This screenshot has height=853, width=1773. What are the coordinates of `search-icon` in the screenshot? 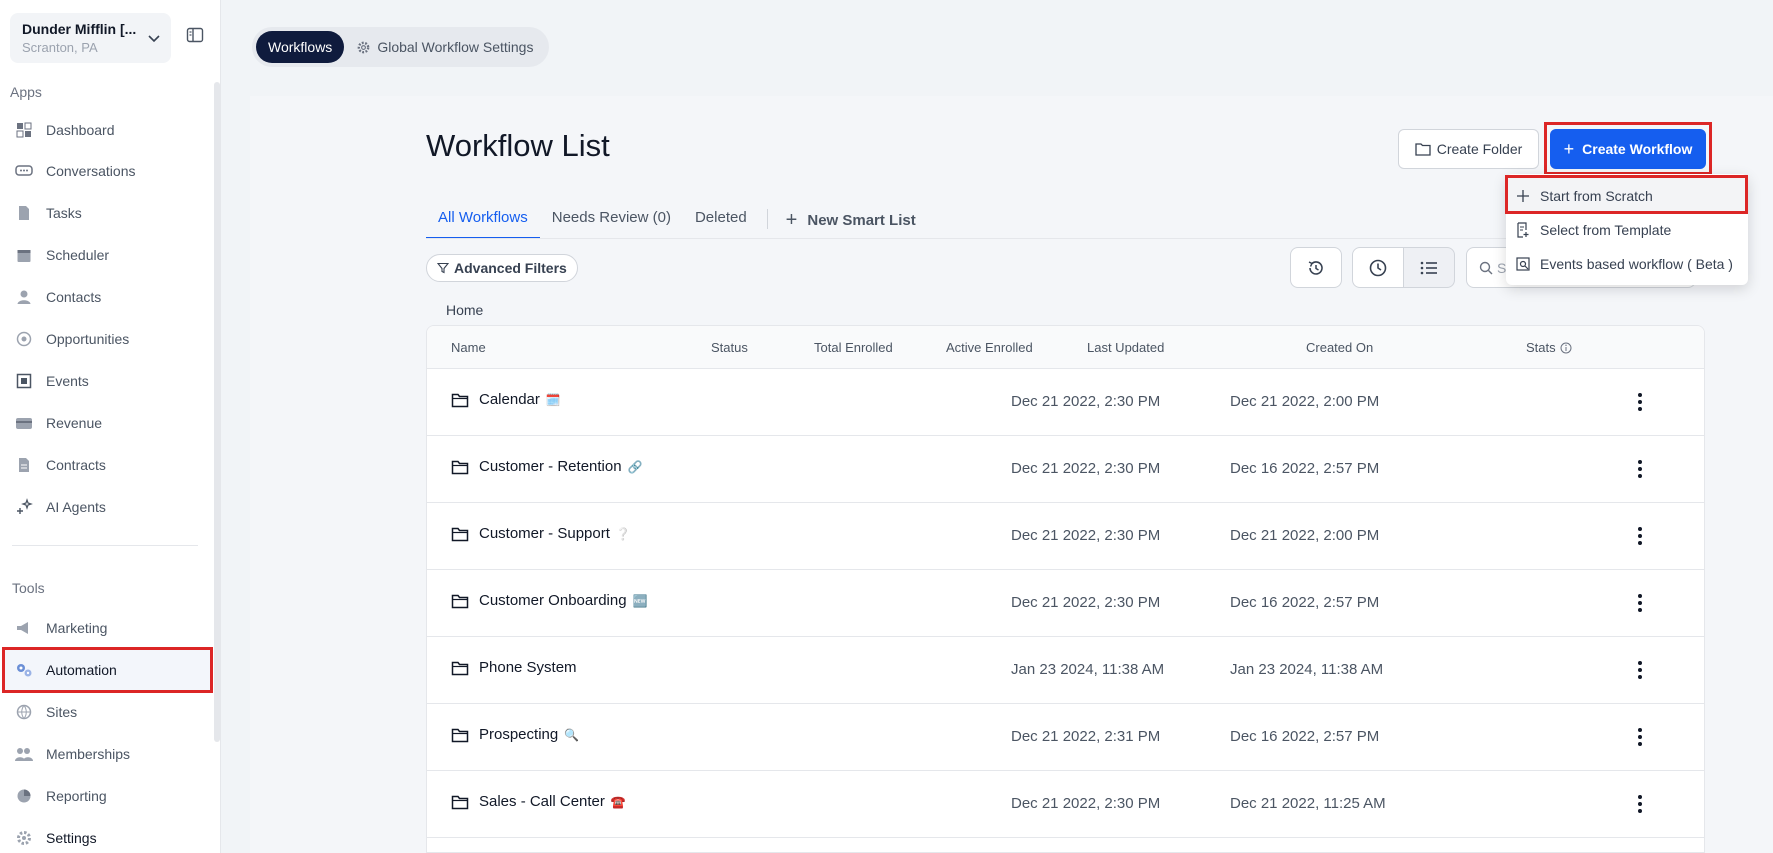 It's located at (1486, 267).